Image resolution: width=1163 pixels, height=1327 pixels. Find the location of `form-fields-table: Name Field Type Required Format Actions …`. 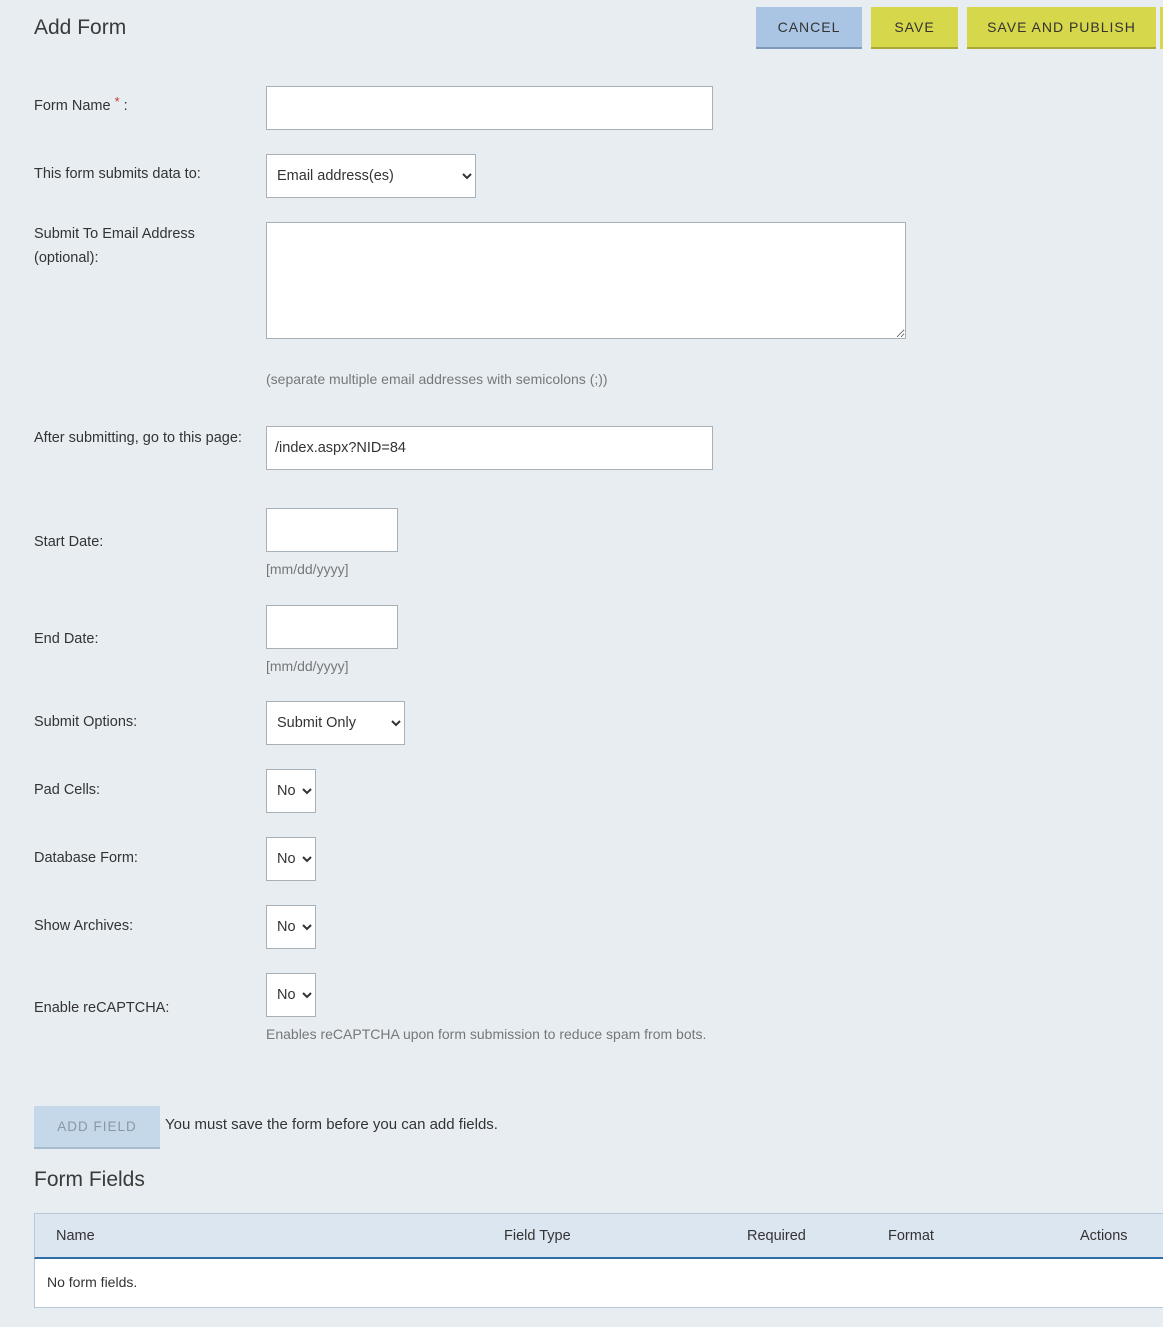

form-fields-table: Name Field Type Required Format Actions … is located at coordinates (598, 1260).